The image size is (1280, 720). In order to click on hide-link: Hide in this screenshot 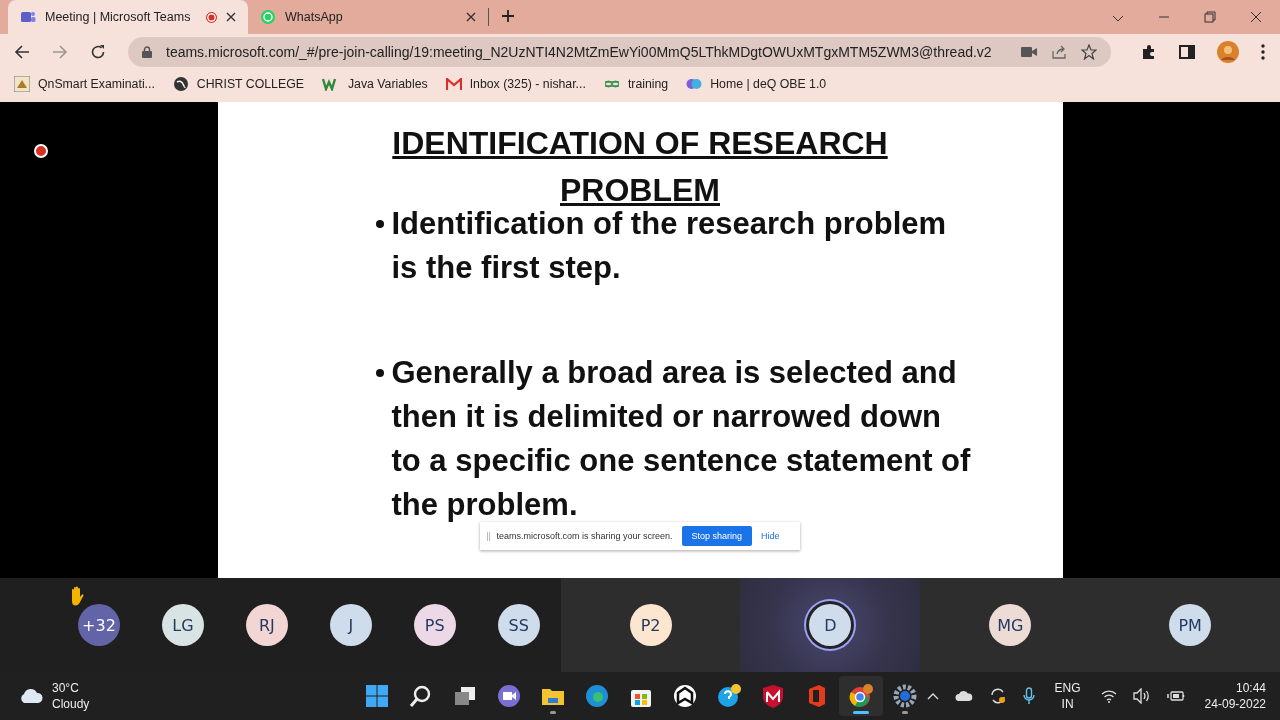, I will do `click(770, 536)`.